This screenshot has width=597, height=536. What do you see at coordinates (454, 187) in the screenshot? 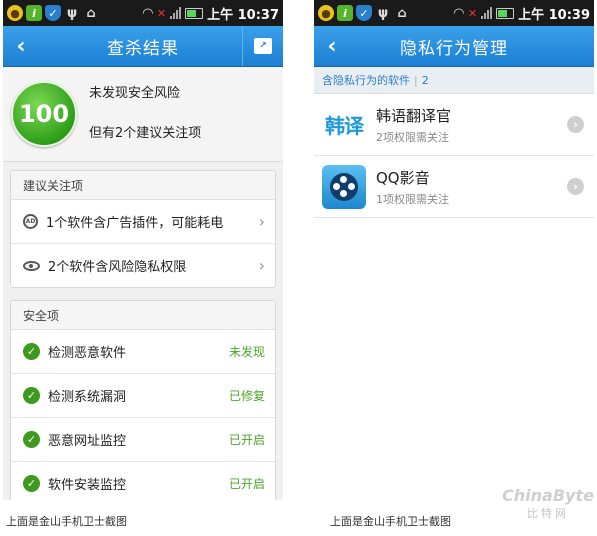
I see `app-row-qq-player: QQ影音 1项权限需关注 ›` at bounding box center [454, 187].